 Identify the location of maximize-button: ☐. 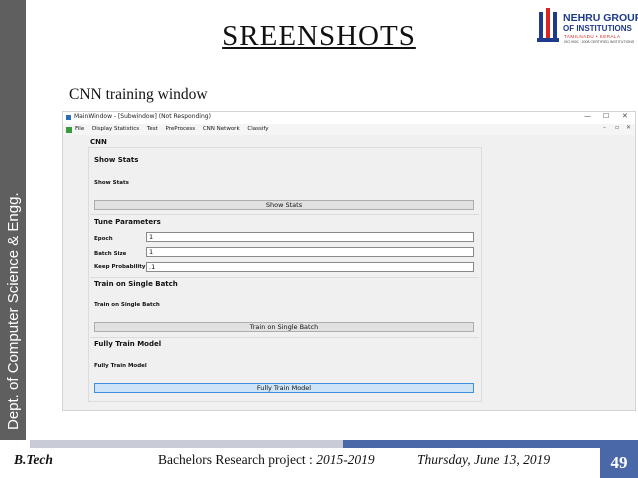
(606, 116).